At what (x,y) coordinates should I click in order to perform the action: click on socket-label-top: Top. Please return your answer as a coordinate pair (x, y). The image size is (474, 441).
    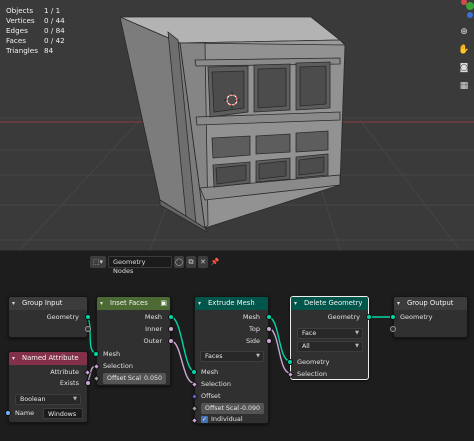
    Looking at the image, I should click on (254, 329).